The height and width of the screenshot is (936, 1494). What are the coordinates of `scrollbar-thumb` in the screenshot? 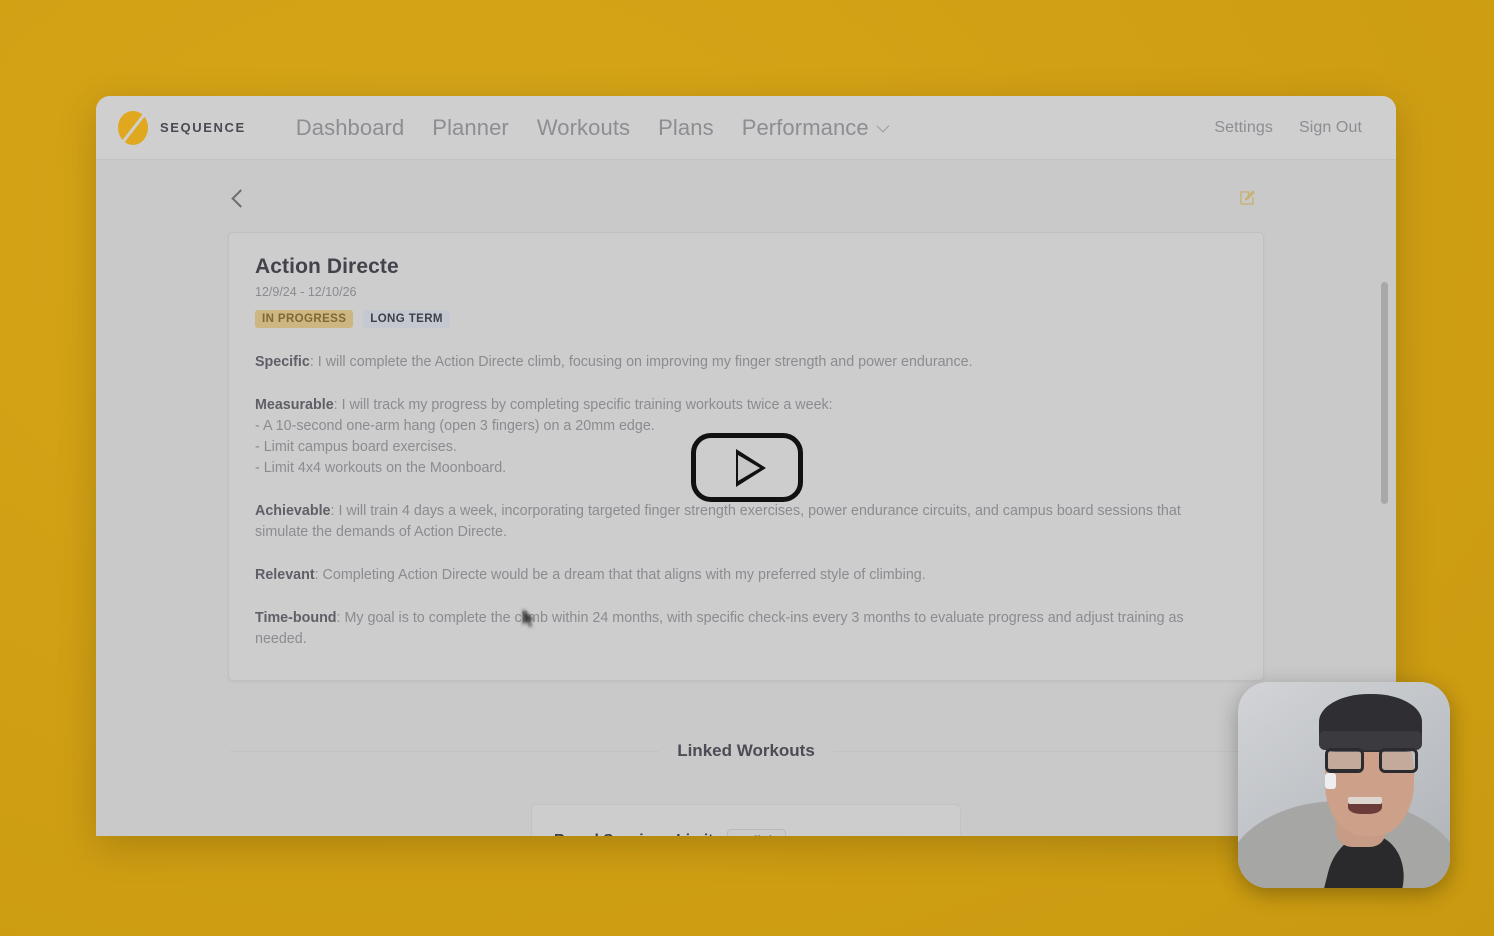 It's located at (1384, 393).